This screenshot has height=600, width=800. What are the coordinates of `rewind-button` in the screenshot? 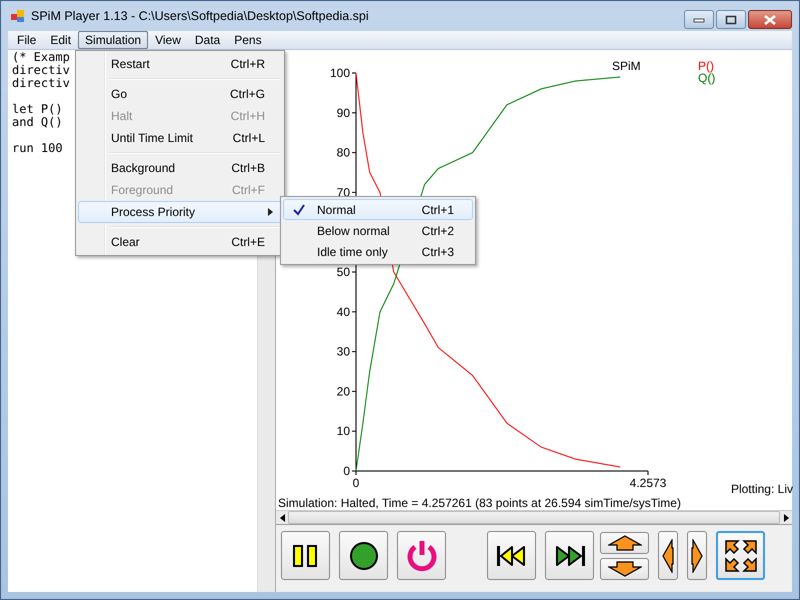 It's located at (511, 555).